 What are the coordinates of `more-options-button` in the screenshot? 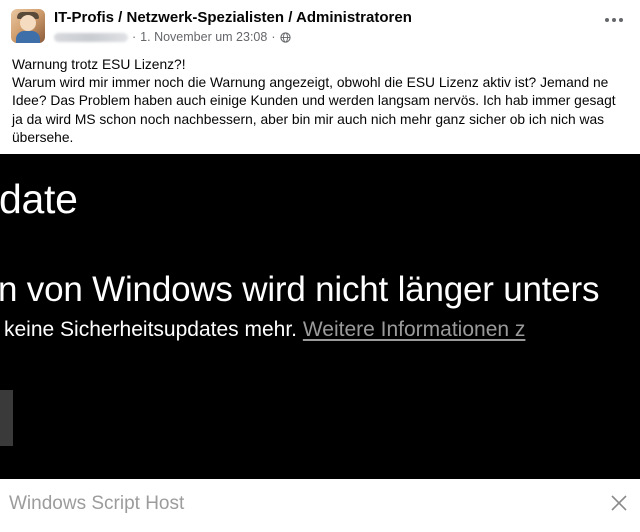 It's located at (614, 20).